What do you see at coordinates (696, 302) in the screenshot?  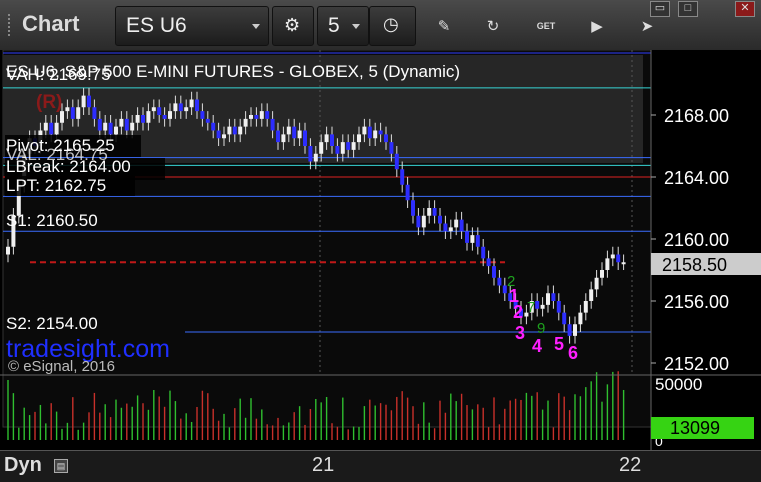 I see `y-tick-label: 2156.00` at bounding box center [696, 302].